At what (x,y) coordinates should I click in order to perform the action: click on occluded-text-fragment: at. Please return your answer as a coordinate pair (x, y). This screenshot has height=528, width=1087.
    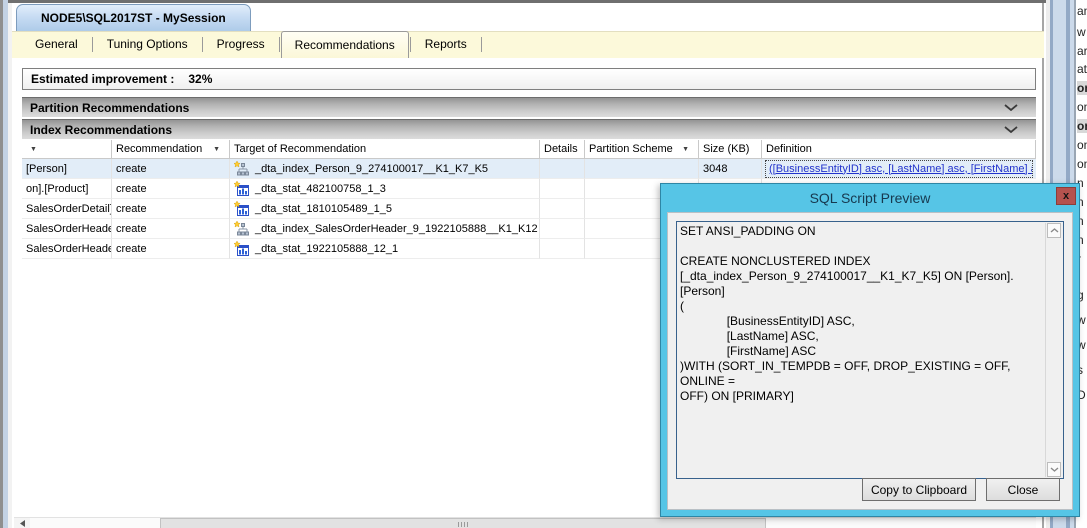
    Looking at the image, I should click on (1082, 69).